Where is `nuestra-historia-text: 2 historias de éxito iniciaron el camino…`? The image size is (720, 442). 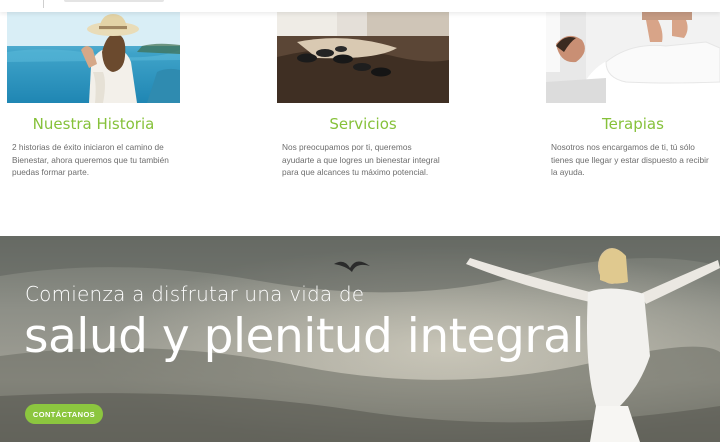 nuestra-historia-text: 2 historias de éxito iniciaron el camino… is located at coordinates (90, 159).